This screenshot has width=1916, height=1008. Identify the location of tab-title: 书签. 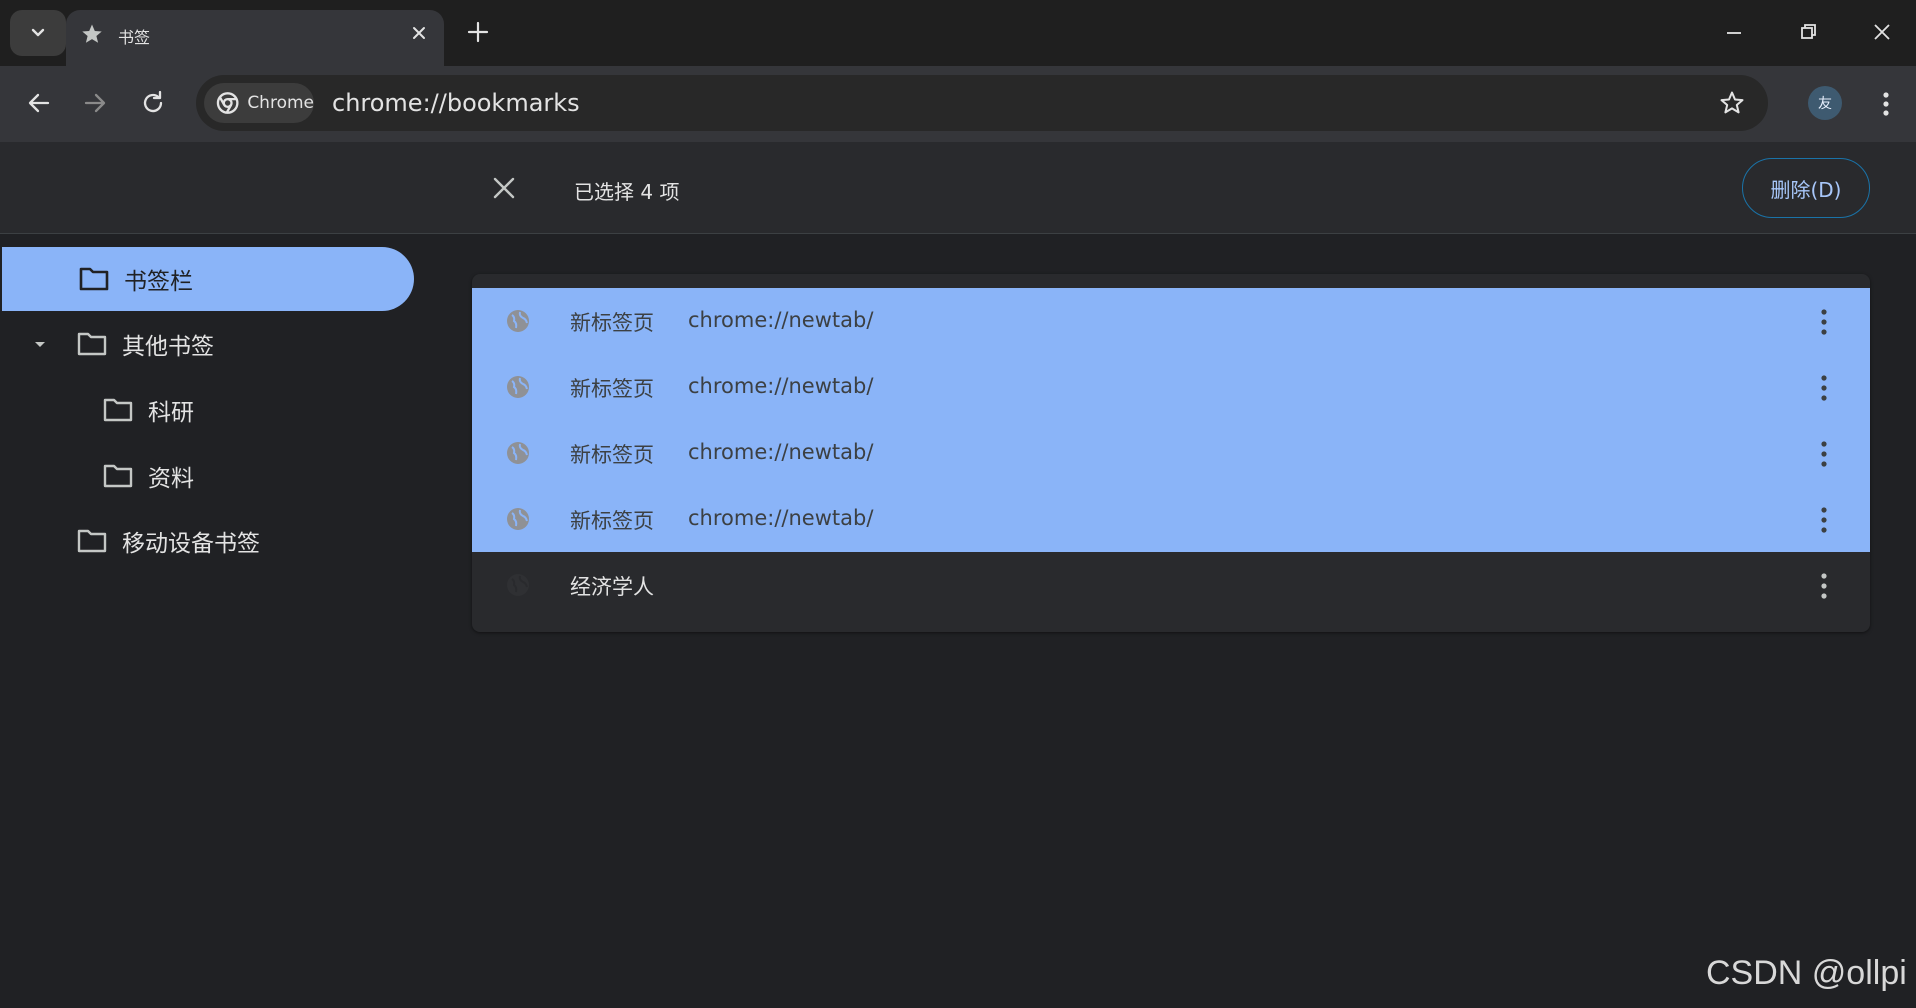
(134, 37).